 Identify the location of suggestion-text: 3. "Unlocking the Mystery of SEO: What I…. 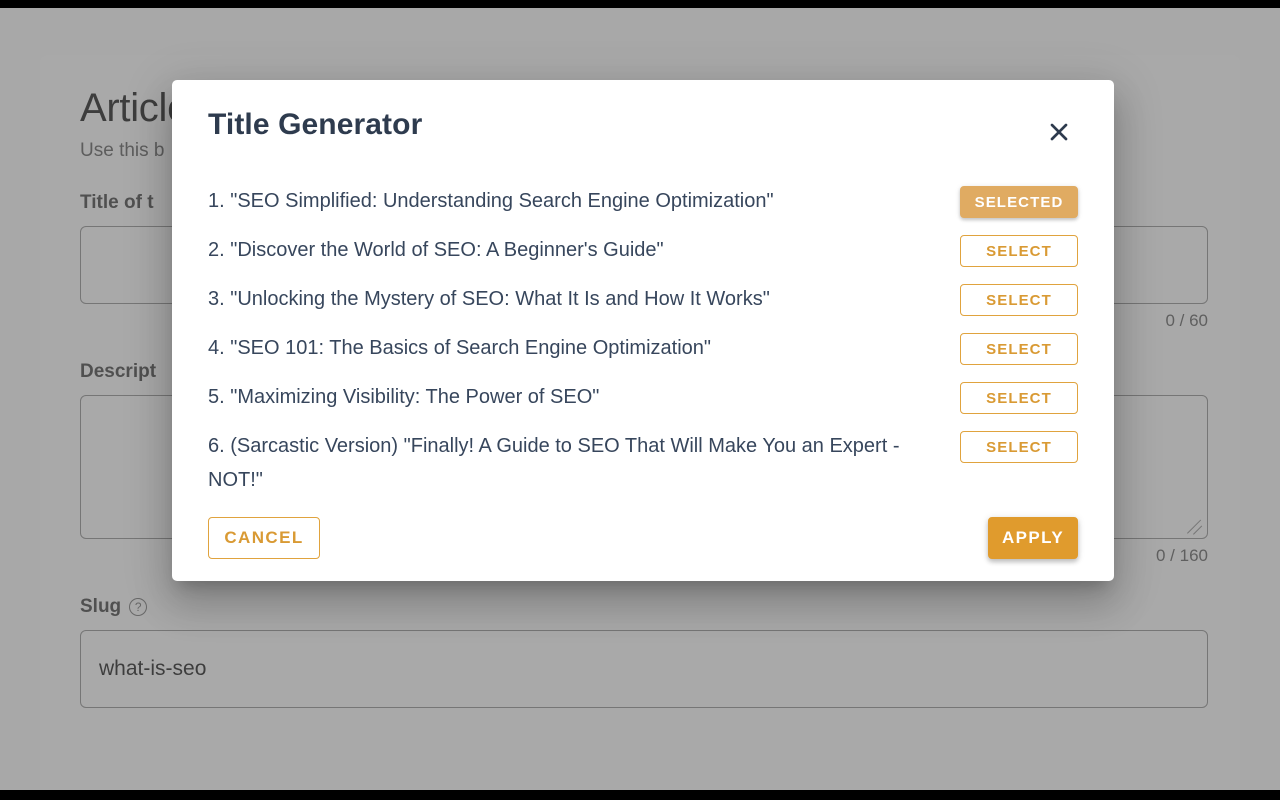
(489, 299).